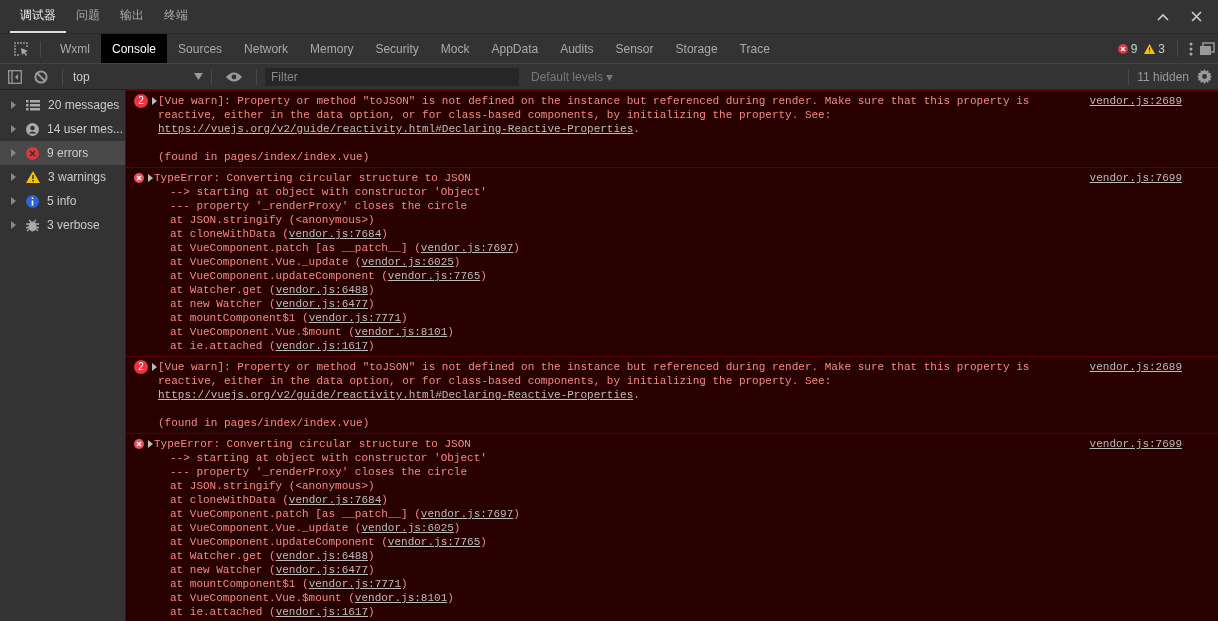 This screenshot has height=621, width=1218. I want to click on devtools-tab: Security, so click(397, 48).